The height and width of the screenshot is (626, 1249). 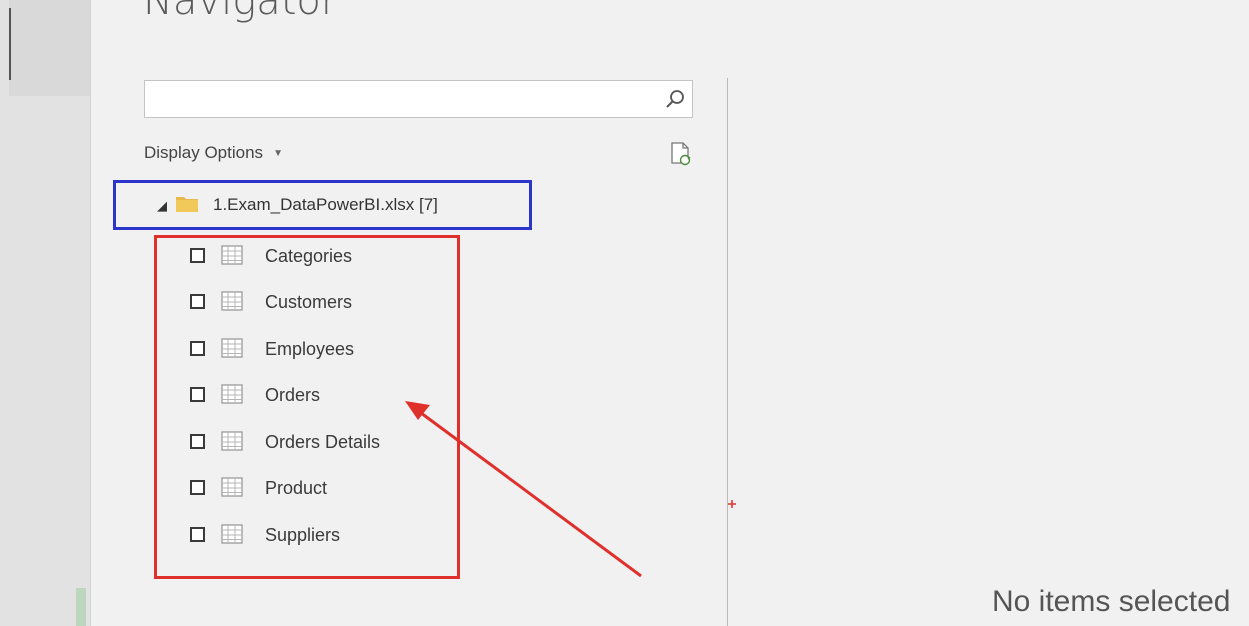 I want to click on tree-root-label: 1.Exam_DataPowerBI.xlsx [7], so click(x=325, y=204).